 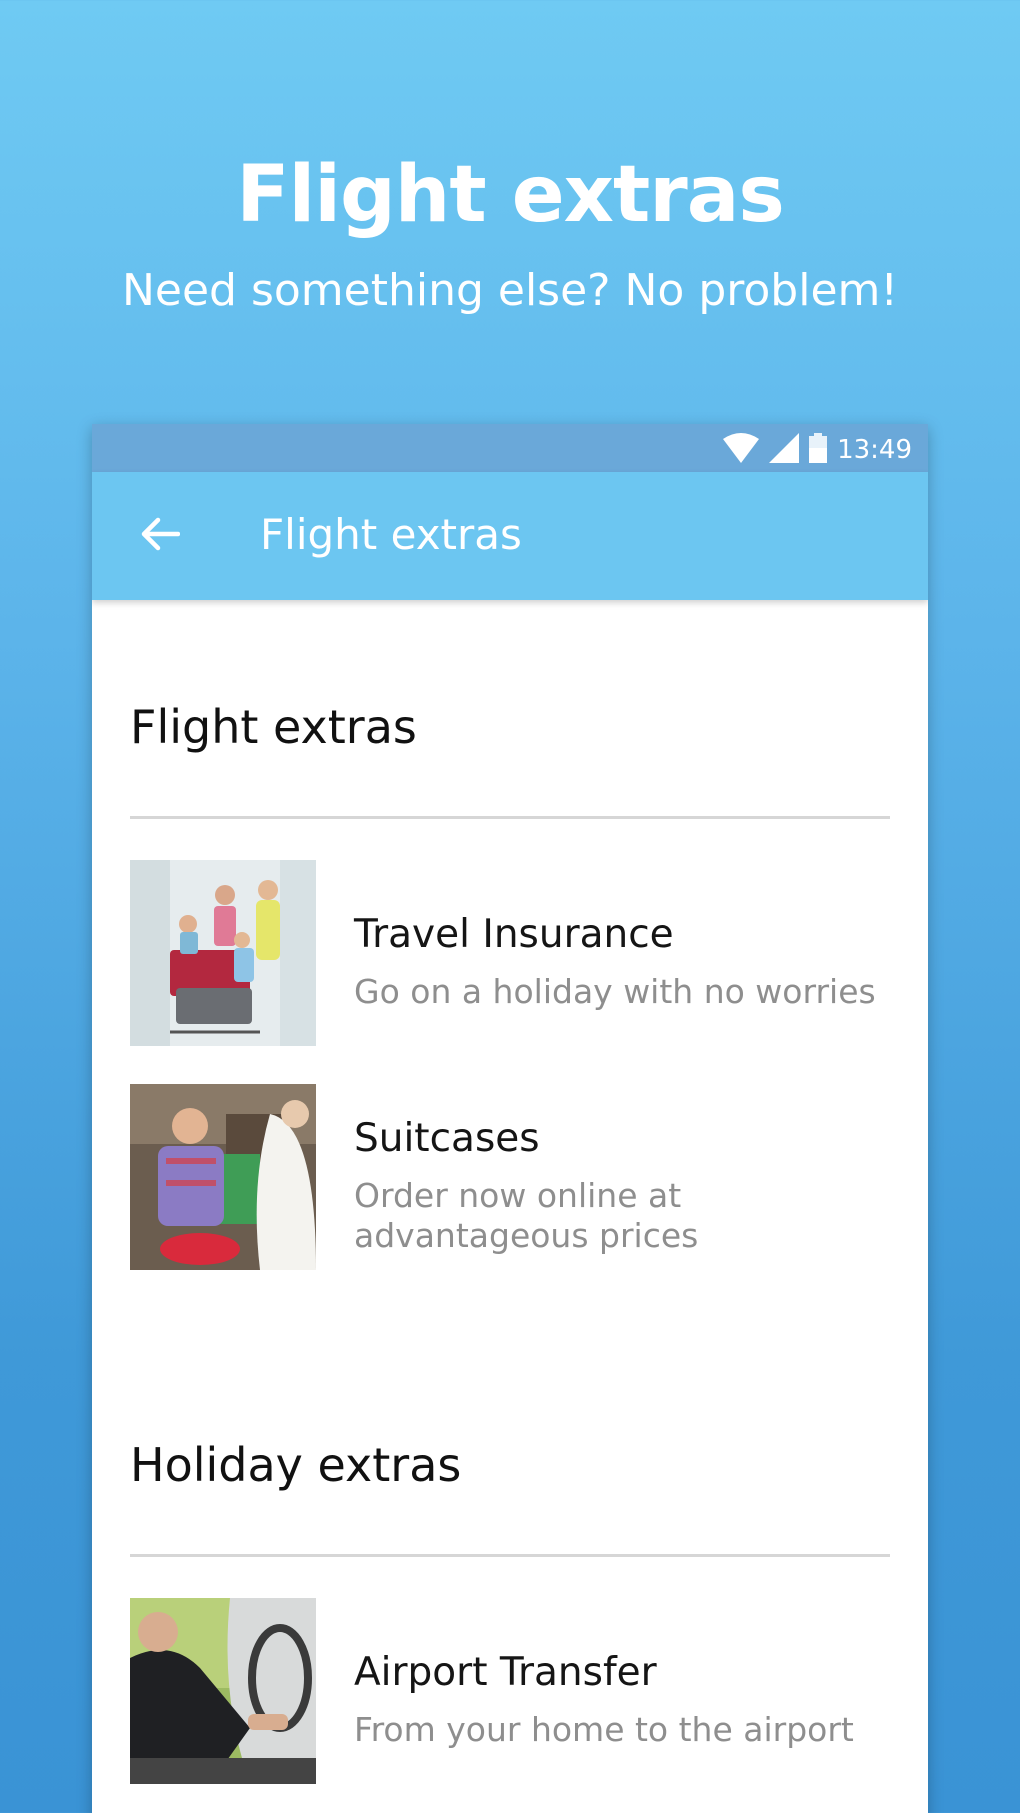 What do you see at coordinates (526, 1215) in the screenshot?
I see `item-subtitle: Order now online at advantageous prices` at bounding box center [526, 1215].